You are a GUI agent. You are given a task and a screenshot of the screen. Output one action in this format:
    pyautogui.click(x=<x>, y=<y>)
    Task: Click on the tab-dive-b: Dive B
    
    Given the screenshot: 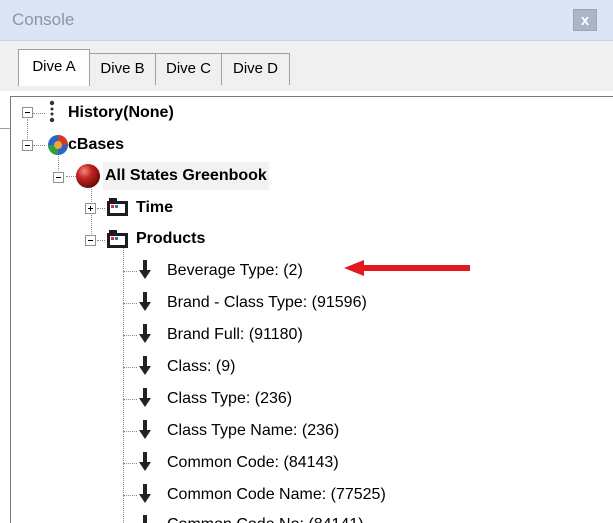 What is the action you would take?
    pyautogui.click(x=122, y=69)
    